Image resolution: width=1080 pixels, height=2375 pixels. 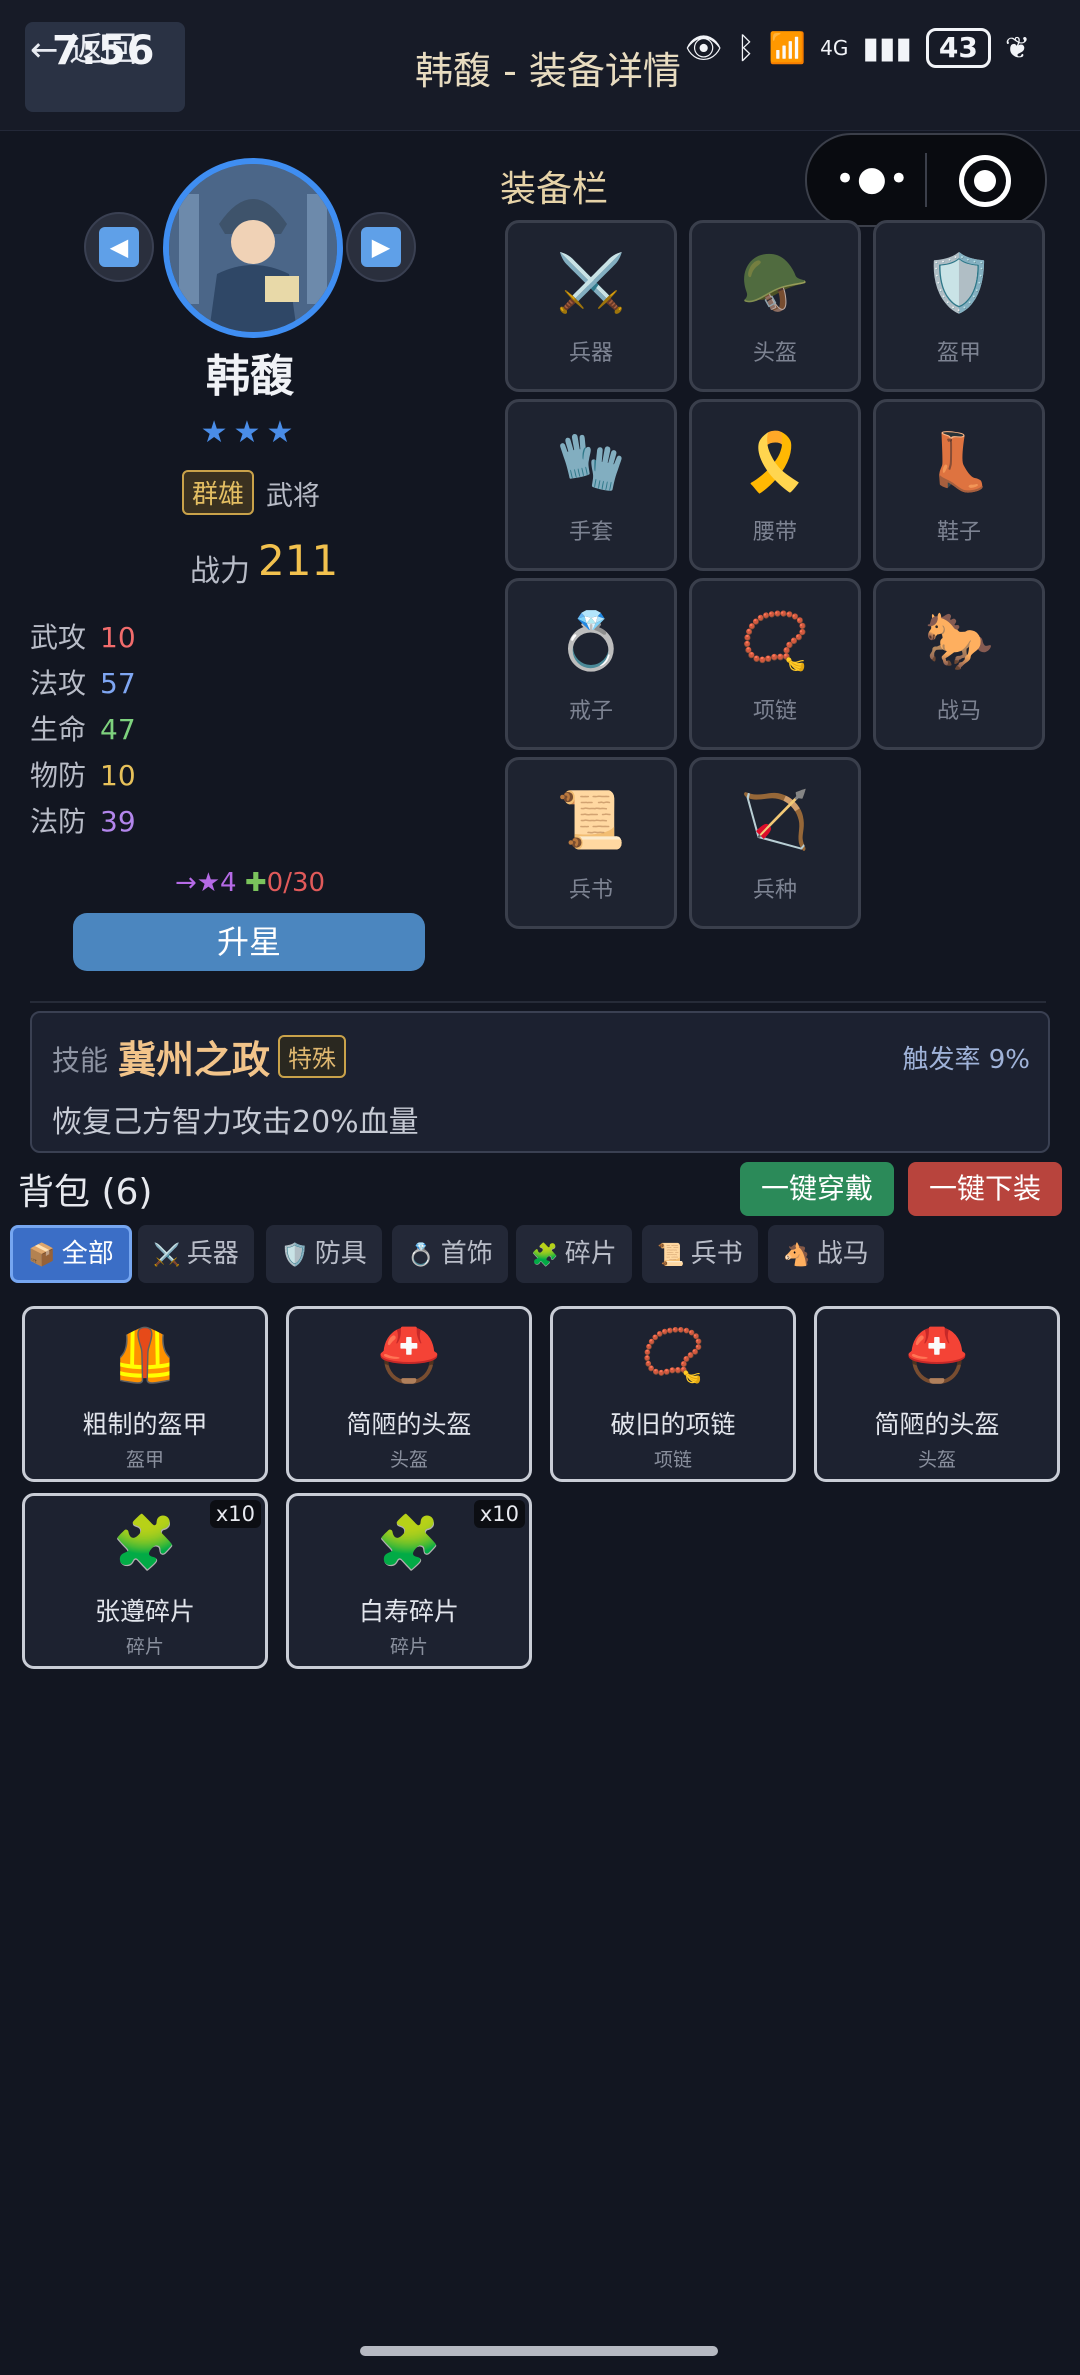 What do you see at coordinates (958, 353) in the screenshot?
I see `slot-label: 盔甲` at bounding box center [958, 353].